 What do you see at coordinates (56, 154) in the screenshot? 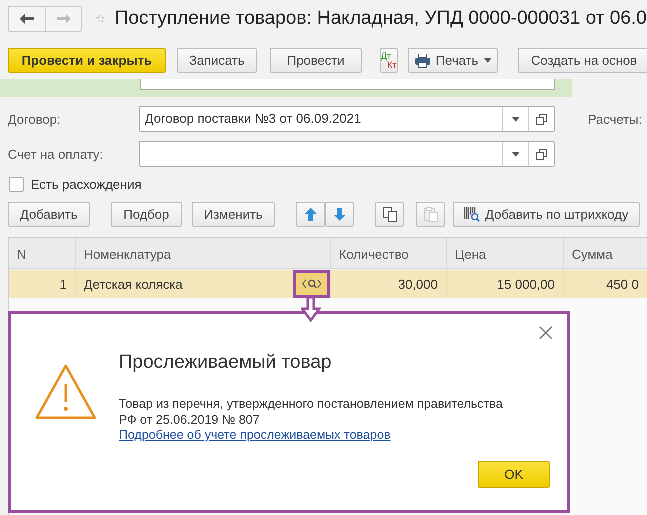
I see `field-label: Счет на оплату:` at bounding box center [56, 154].